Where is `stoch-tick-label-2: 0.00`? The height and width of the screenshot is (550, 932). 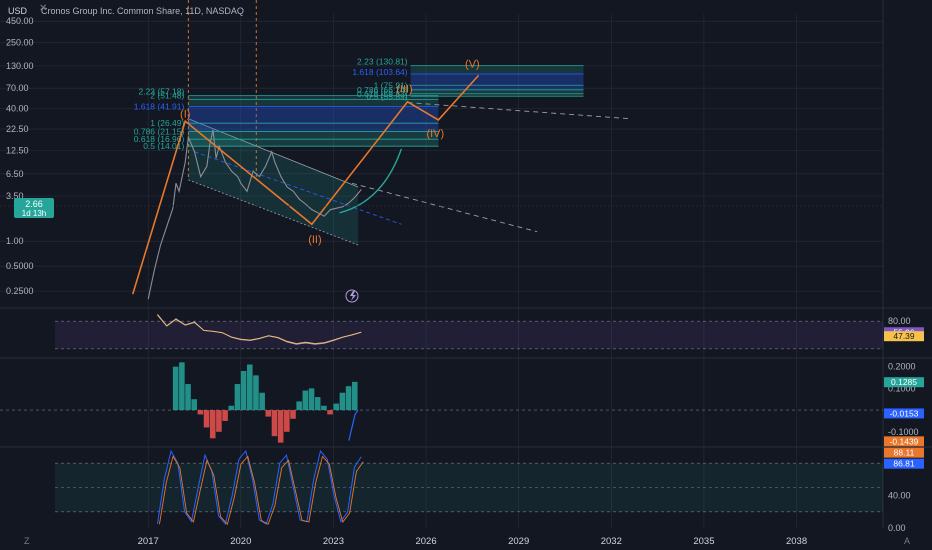 stoch-tick-label-2: 0.00 is located at coordinates (897, 528).